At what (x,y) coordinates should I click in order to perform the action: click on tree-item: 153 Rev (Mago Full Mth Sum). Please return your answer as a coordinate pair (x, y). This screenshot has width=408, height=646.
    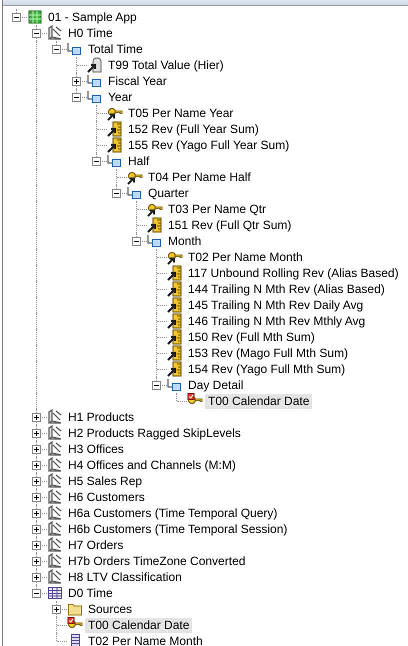
    Looking at the image, I should click on (268, 353).